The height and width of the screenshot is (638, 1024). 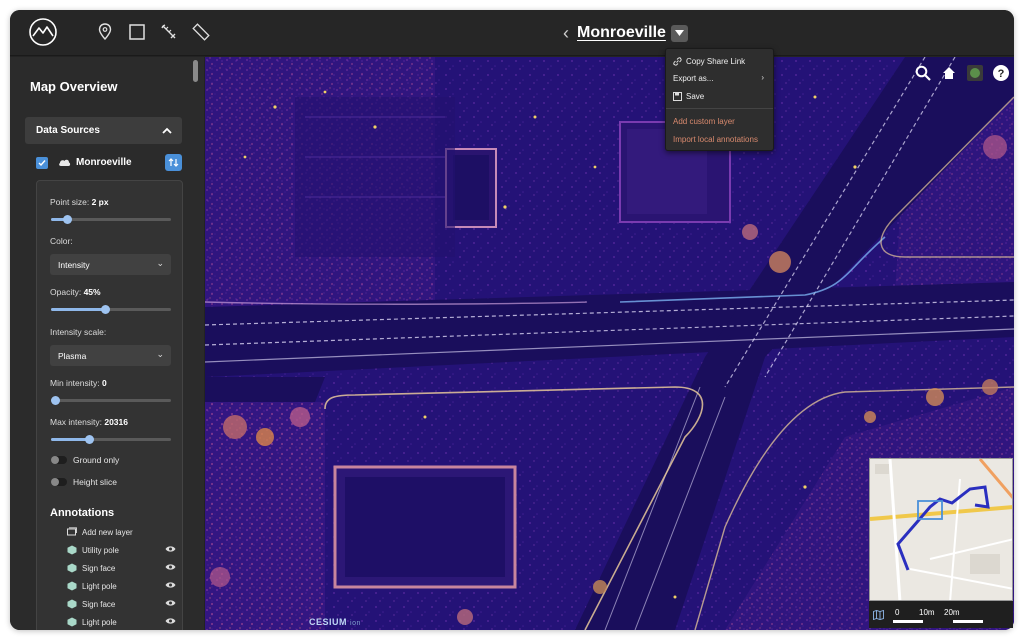 I want to click on menu-import-local-annotations: Import local annotations, so click(x=719, y=139).